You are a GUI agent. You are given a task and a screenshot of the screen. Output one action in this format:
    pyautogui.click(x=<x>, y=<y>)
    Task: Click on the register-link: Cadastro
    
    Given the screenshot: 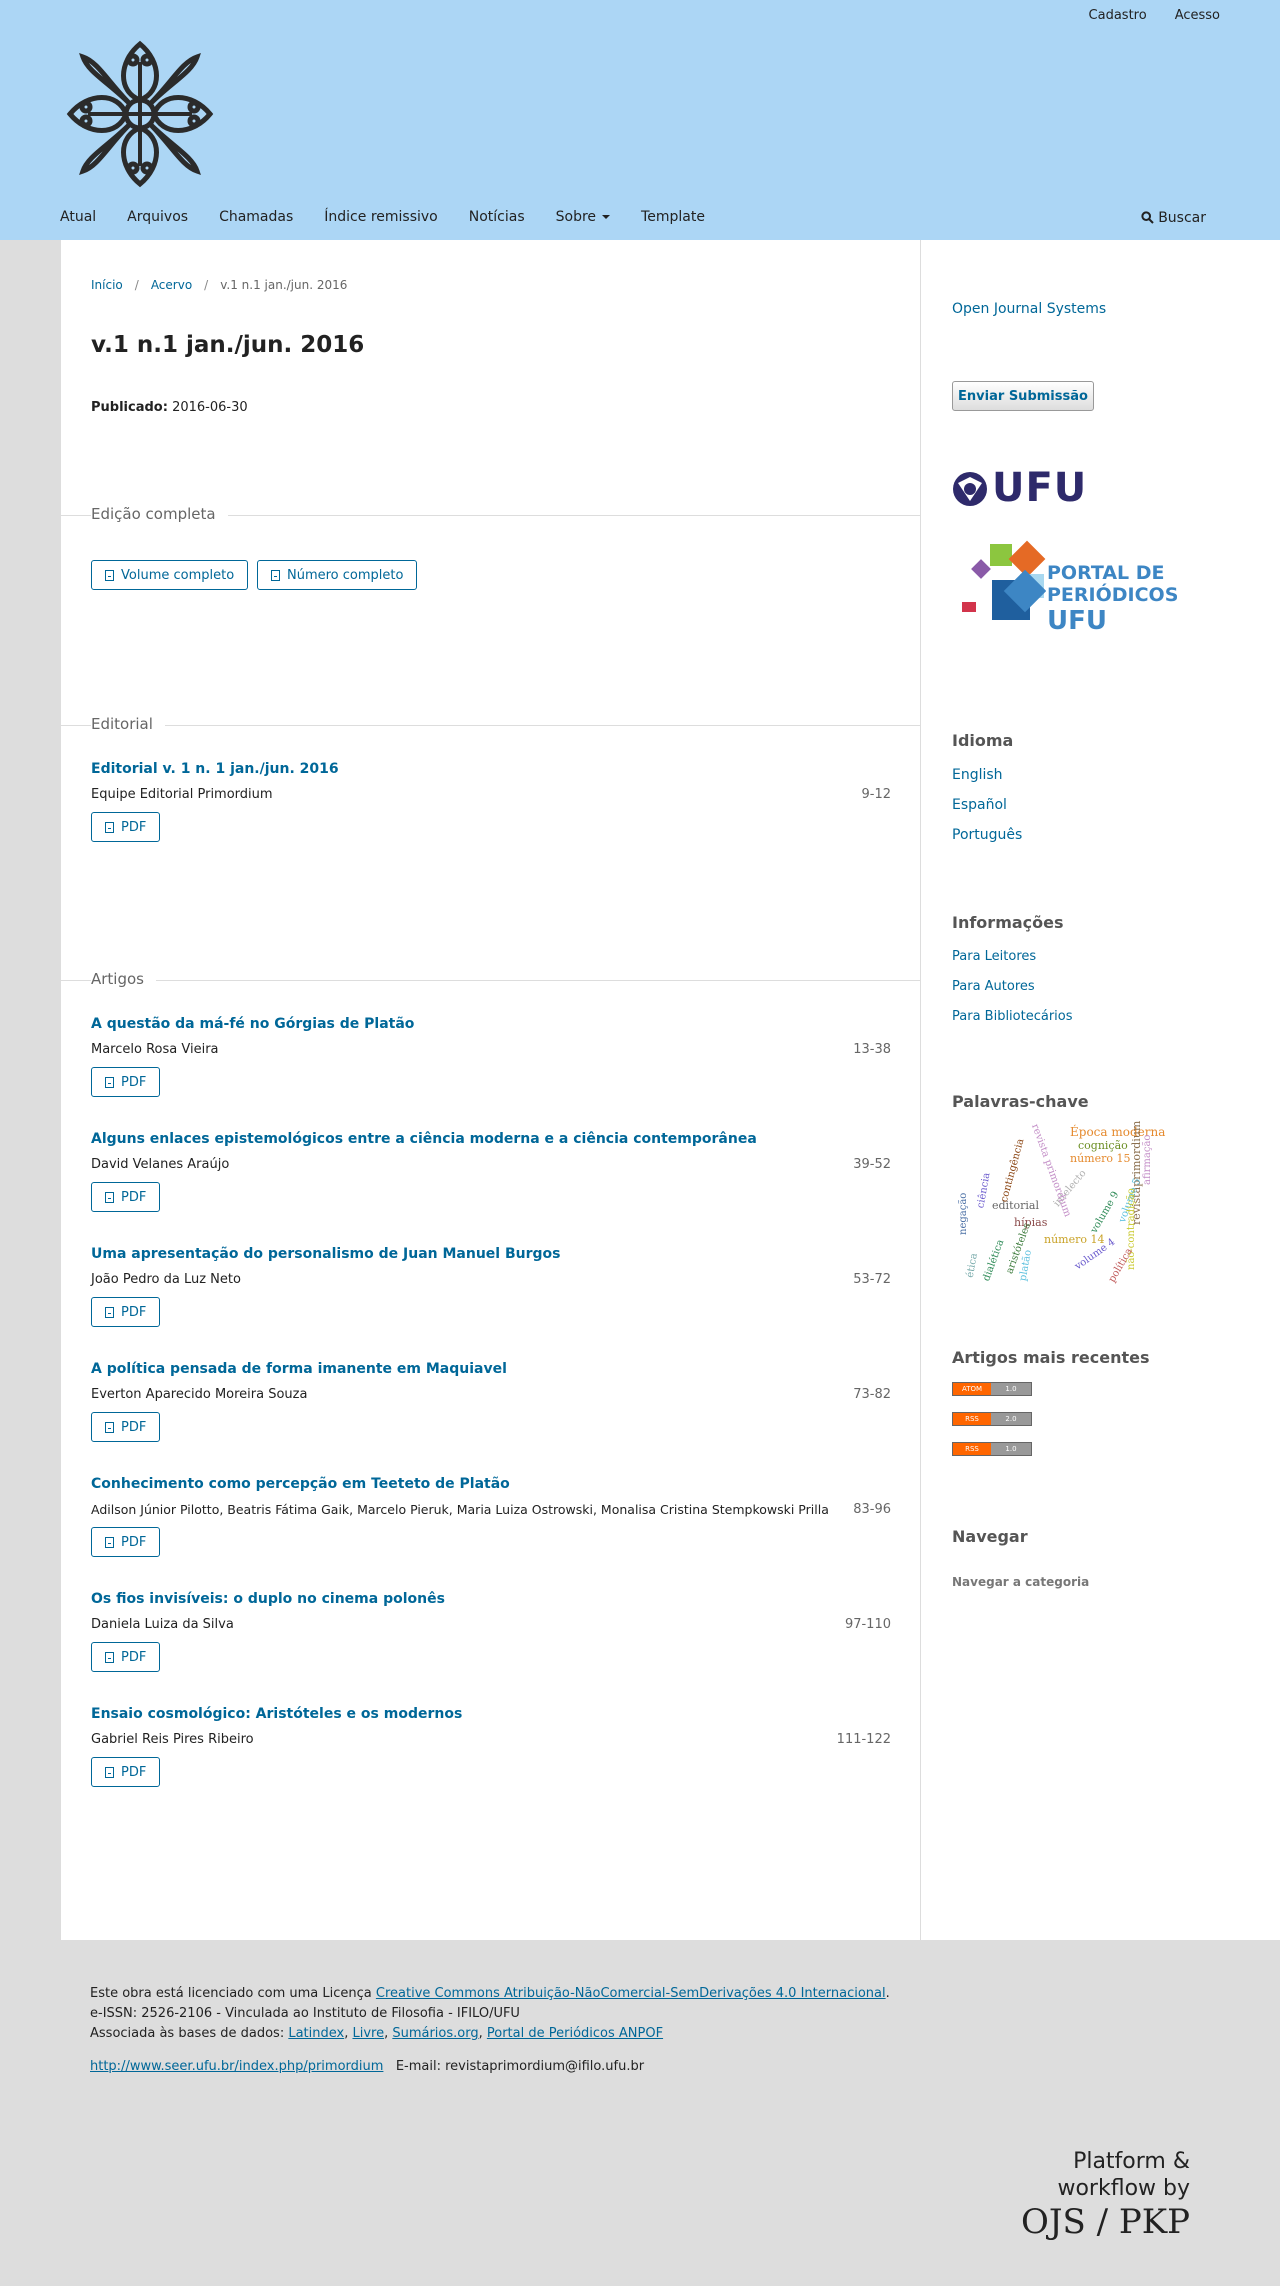 What is the action you would take?
    pyautogui.click(x=1118, y=15)
    